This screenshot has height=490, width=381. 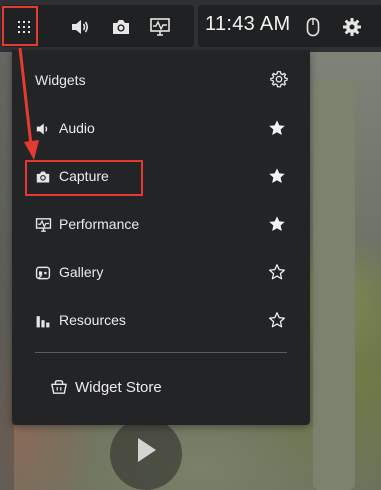 What do you see at coordinates (84, 178) in the screenshot?
I see `highlight-box-capture-item` at bounding box center [84, 178].